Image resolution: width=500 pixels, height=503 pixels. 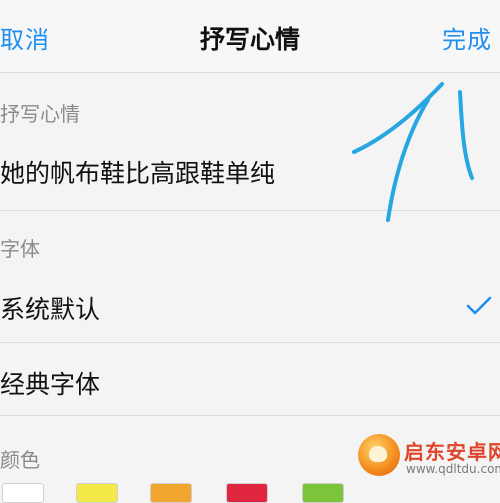 I want to click on color-section-label: 颜色, so click(x=20, y=460).